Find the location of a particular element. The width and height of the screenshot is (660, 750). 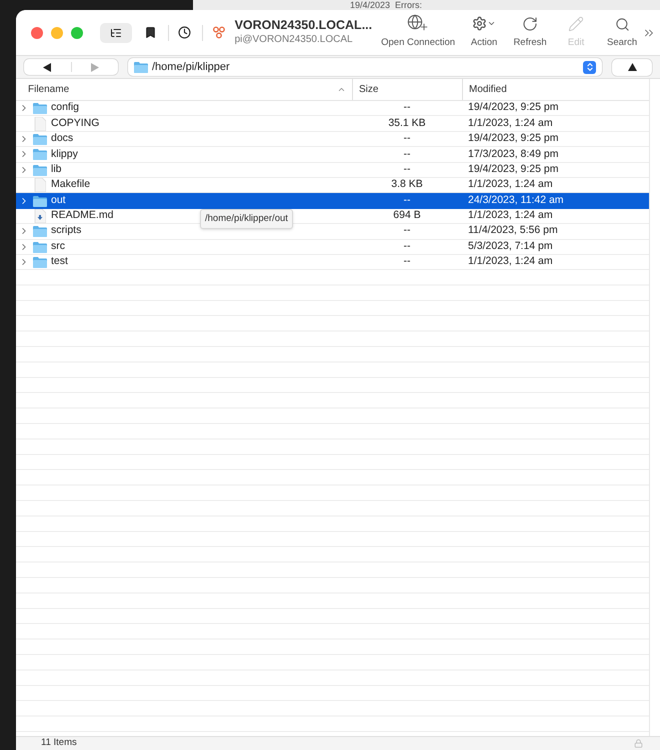

up-button is located at coordinates (632, 67).